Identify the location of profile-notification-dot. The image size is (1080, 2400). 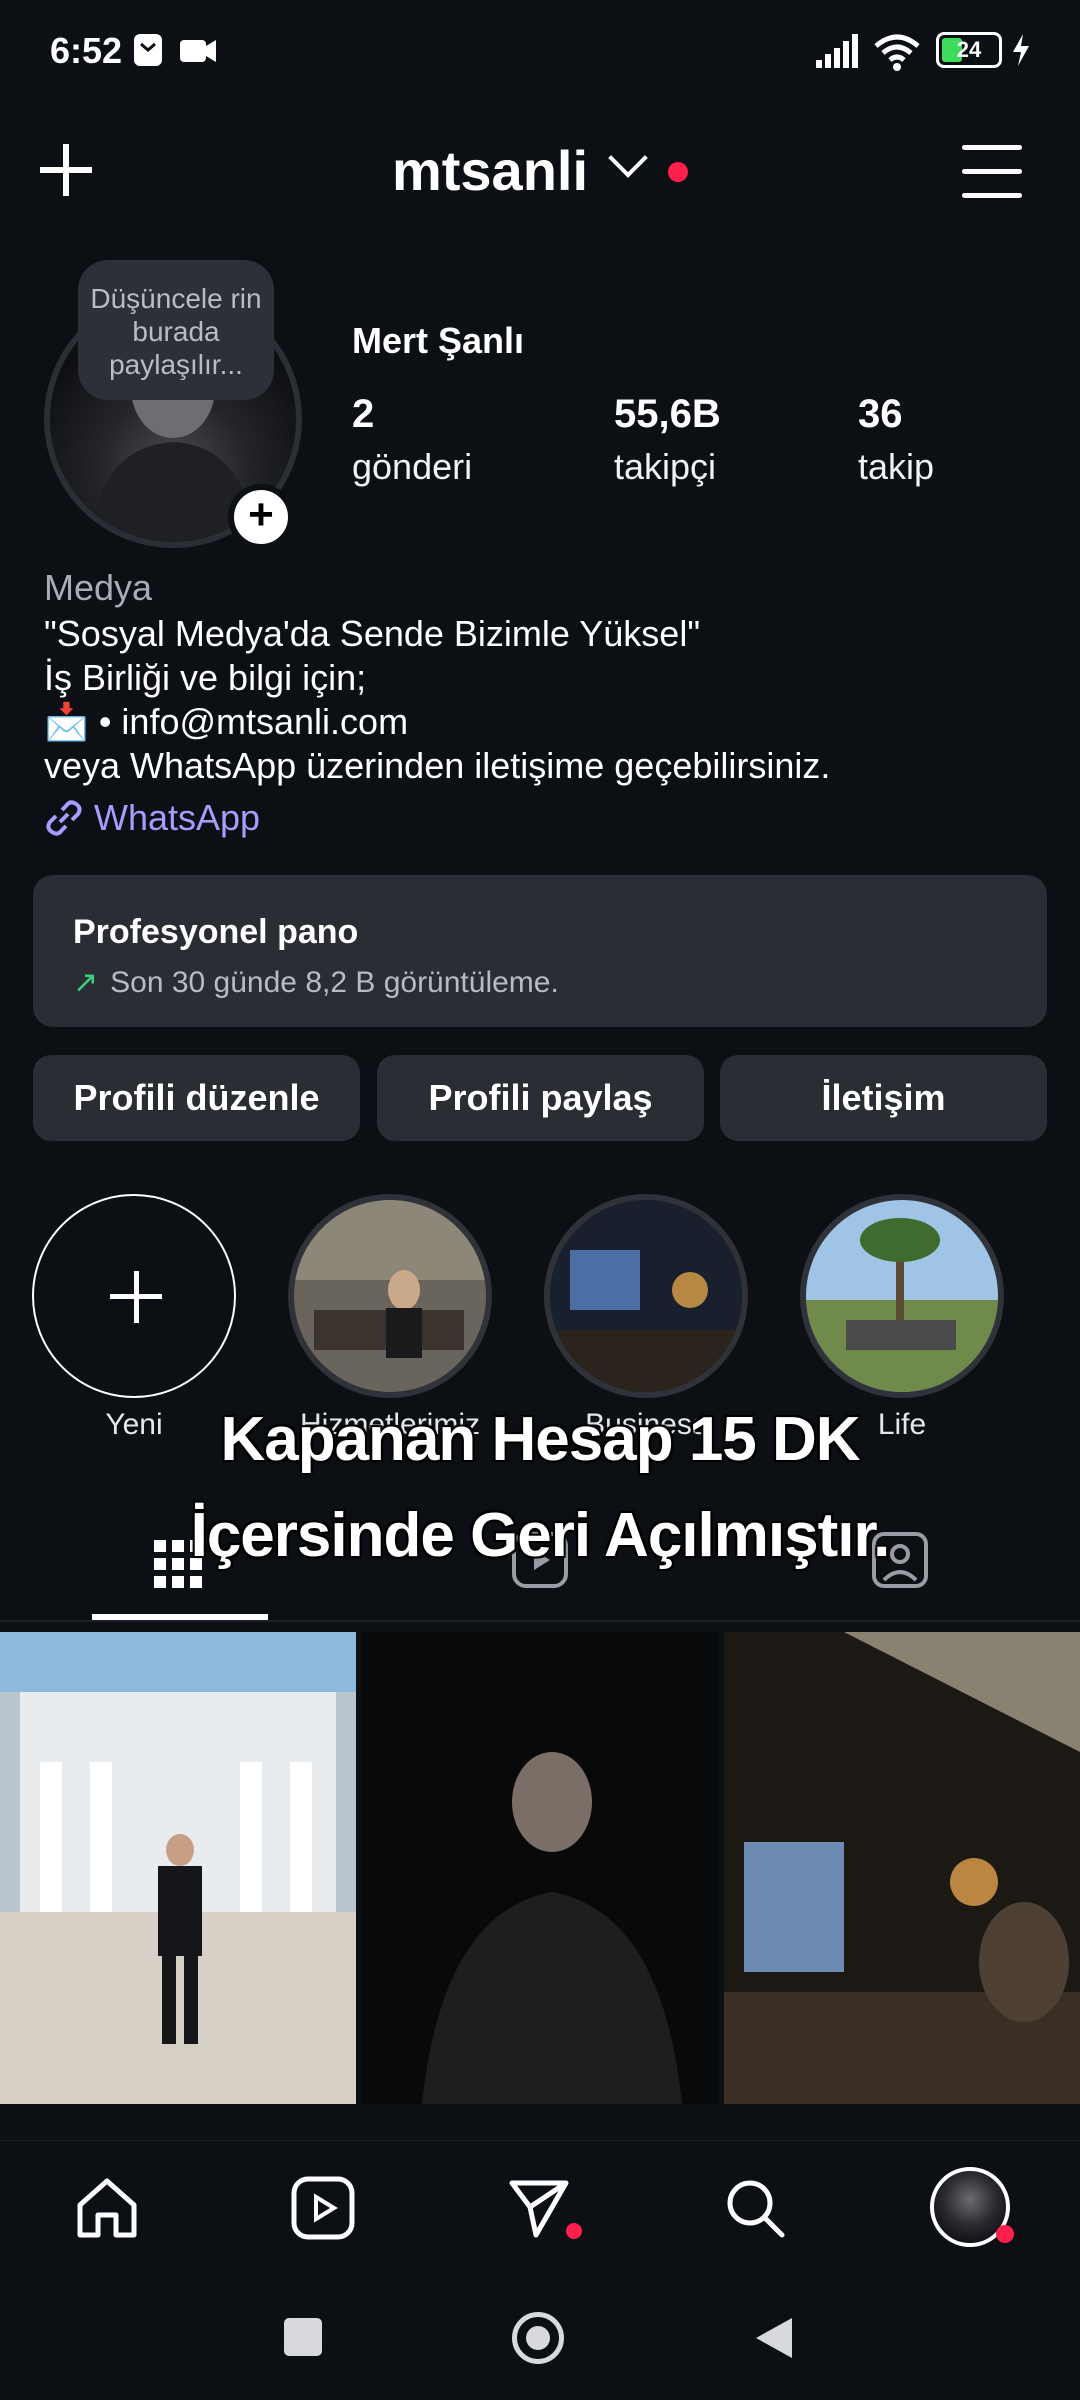
(1005, 2234).